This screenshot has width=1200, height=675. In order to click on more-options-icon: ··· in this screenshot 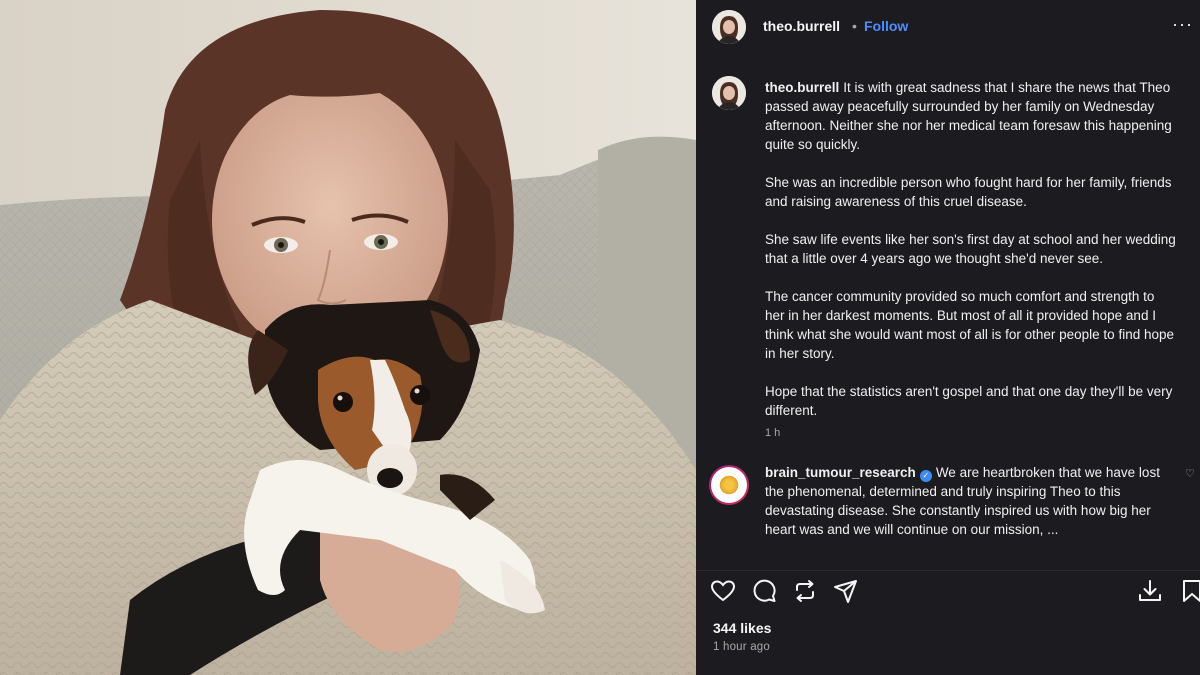, I will do `click(1182, 24)`.